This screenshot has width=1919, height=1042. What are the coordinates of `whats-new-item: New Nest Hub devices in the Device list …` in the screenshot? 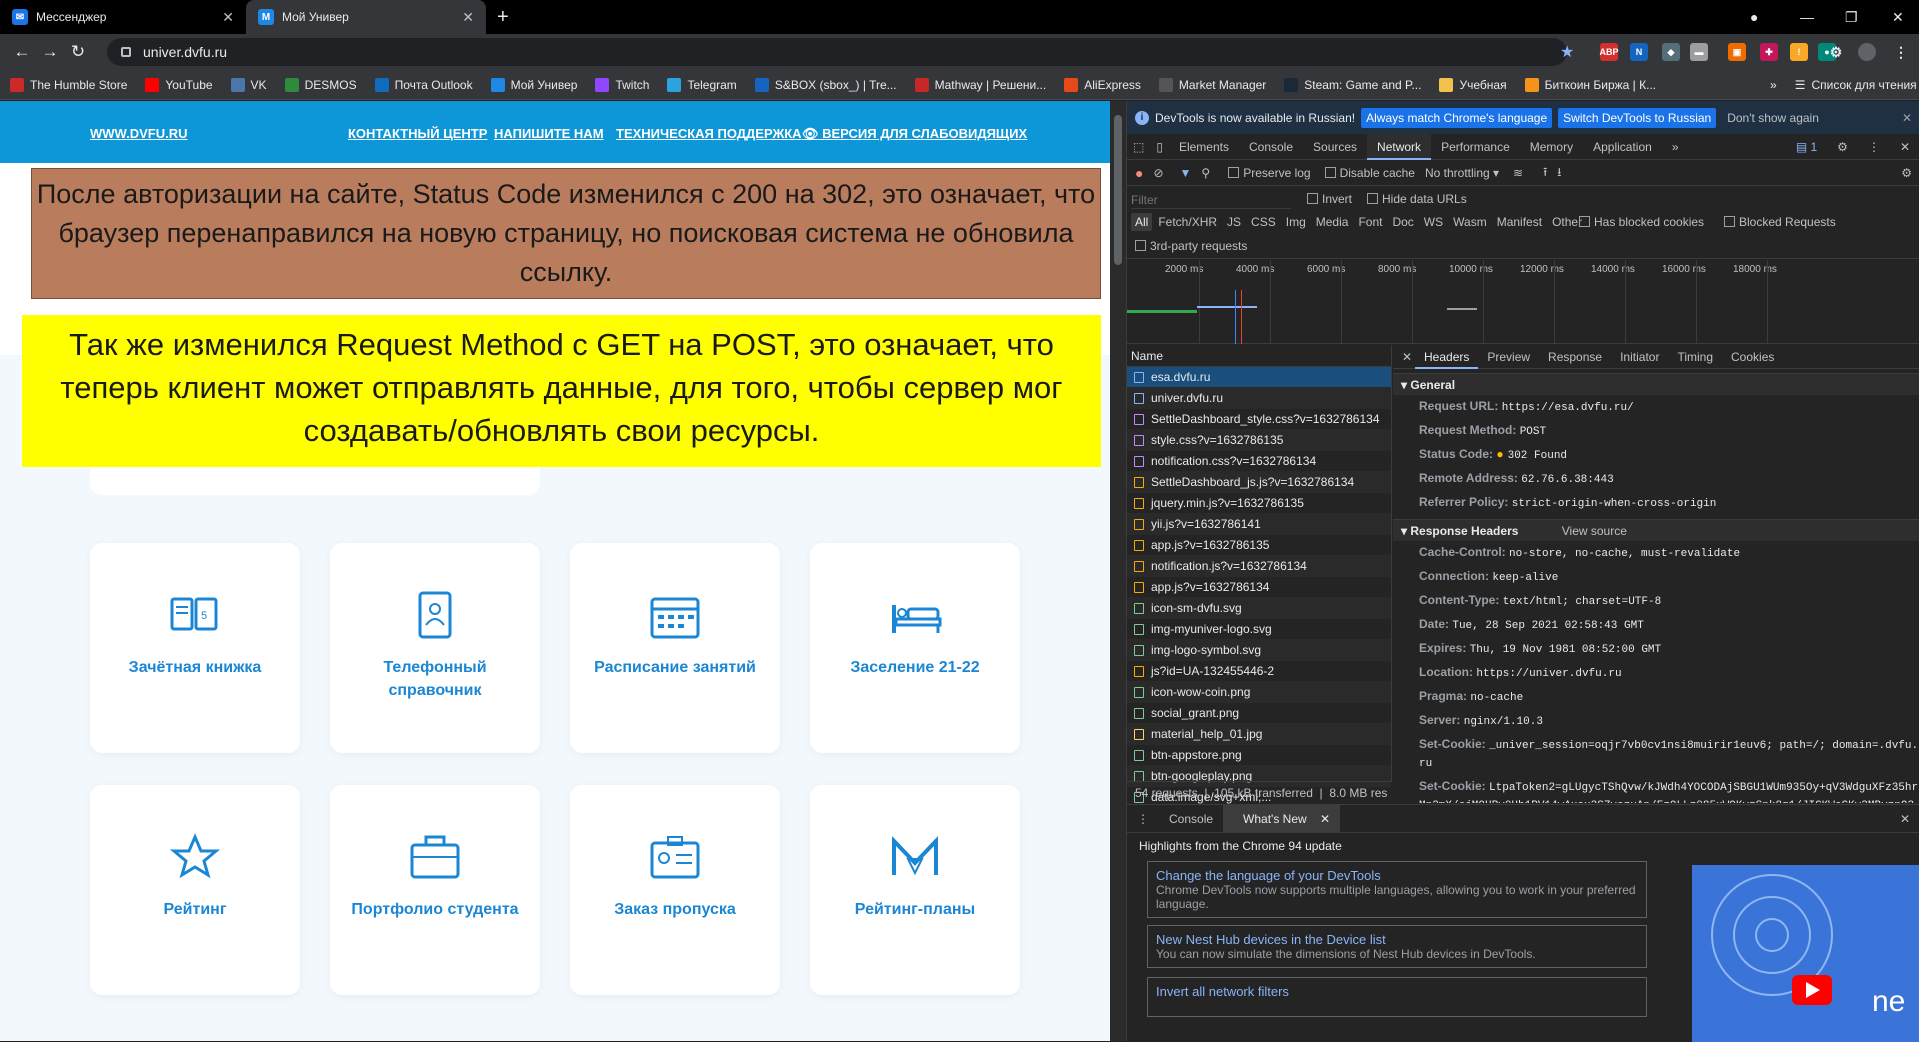 It's located at (1397, 946).